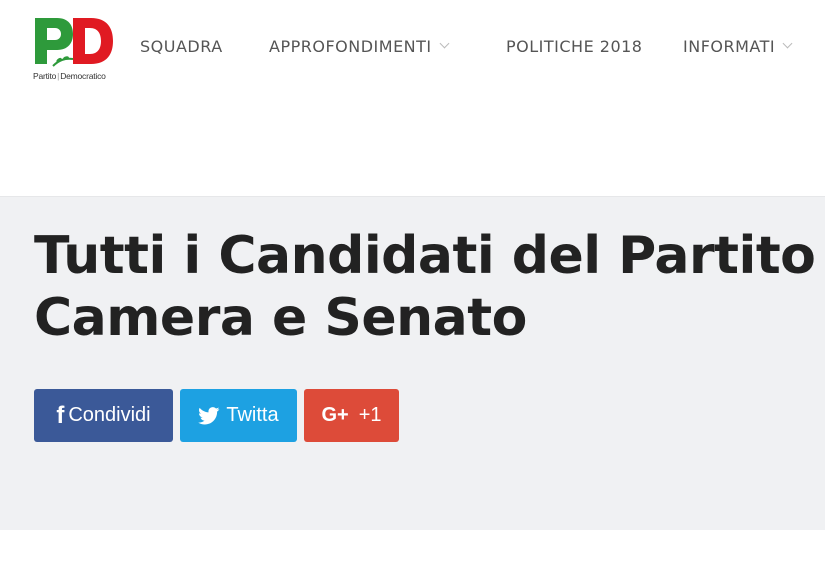 The height and width of the screenshot is (565, 825). Describe the element at coordinates (335, 415) in the screenshot. I see `google-plus-icon: G+` at that location.